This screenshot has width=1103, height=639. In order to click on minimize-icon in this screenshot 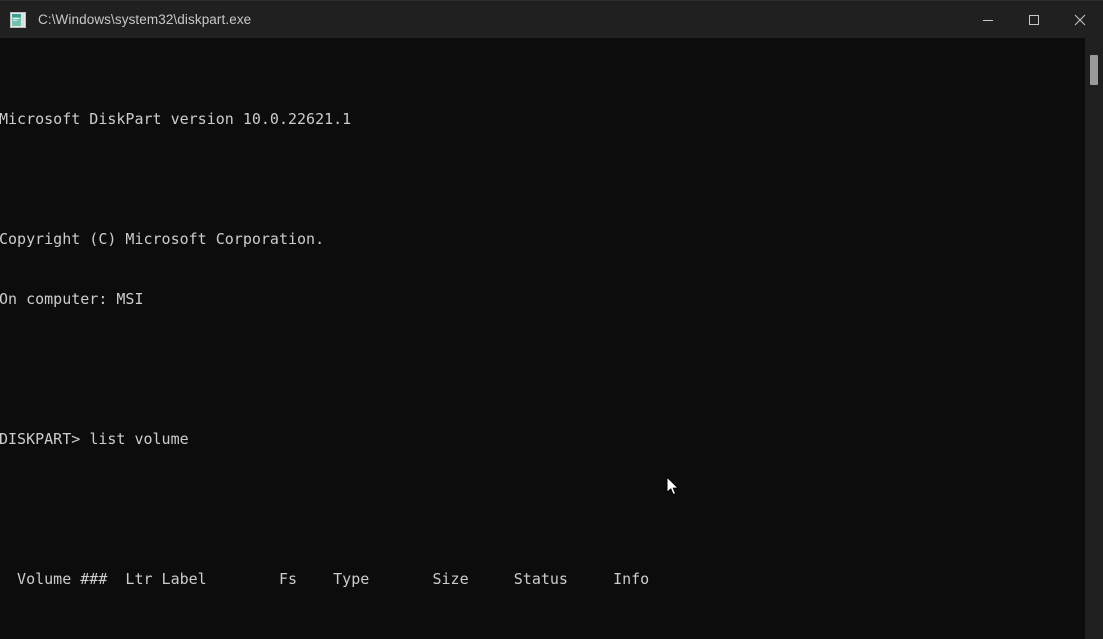, I will do `click(988, 20)`.